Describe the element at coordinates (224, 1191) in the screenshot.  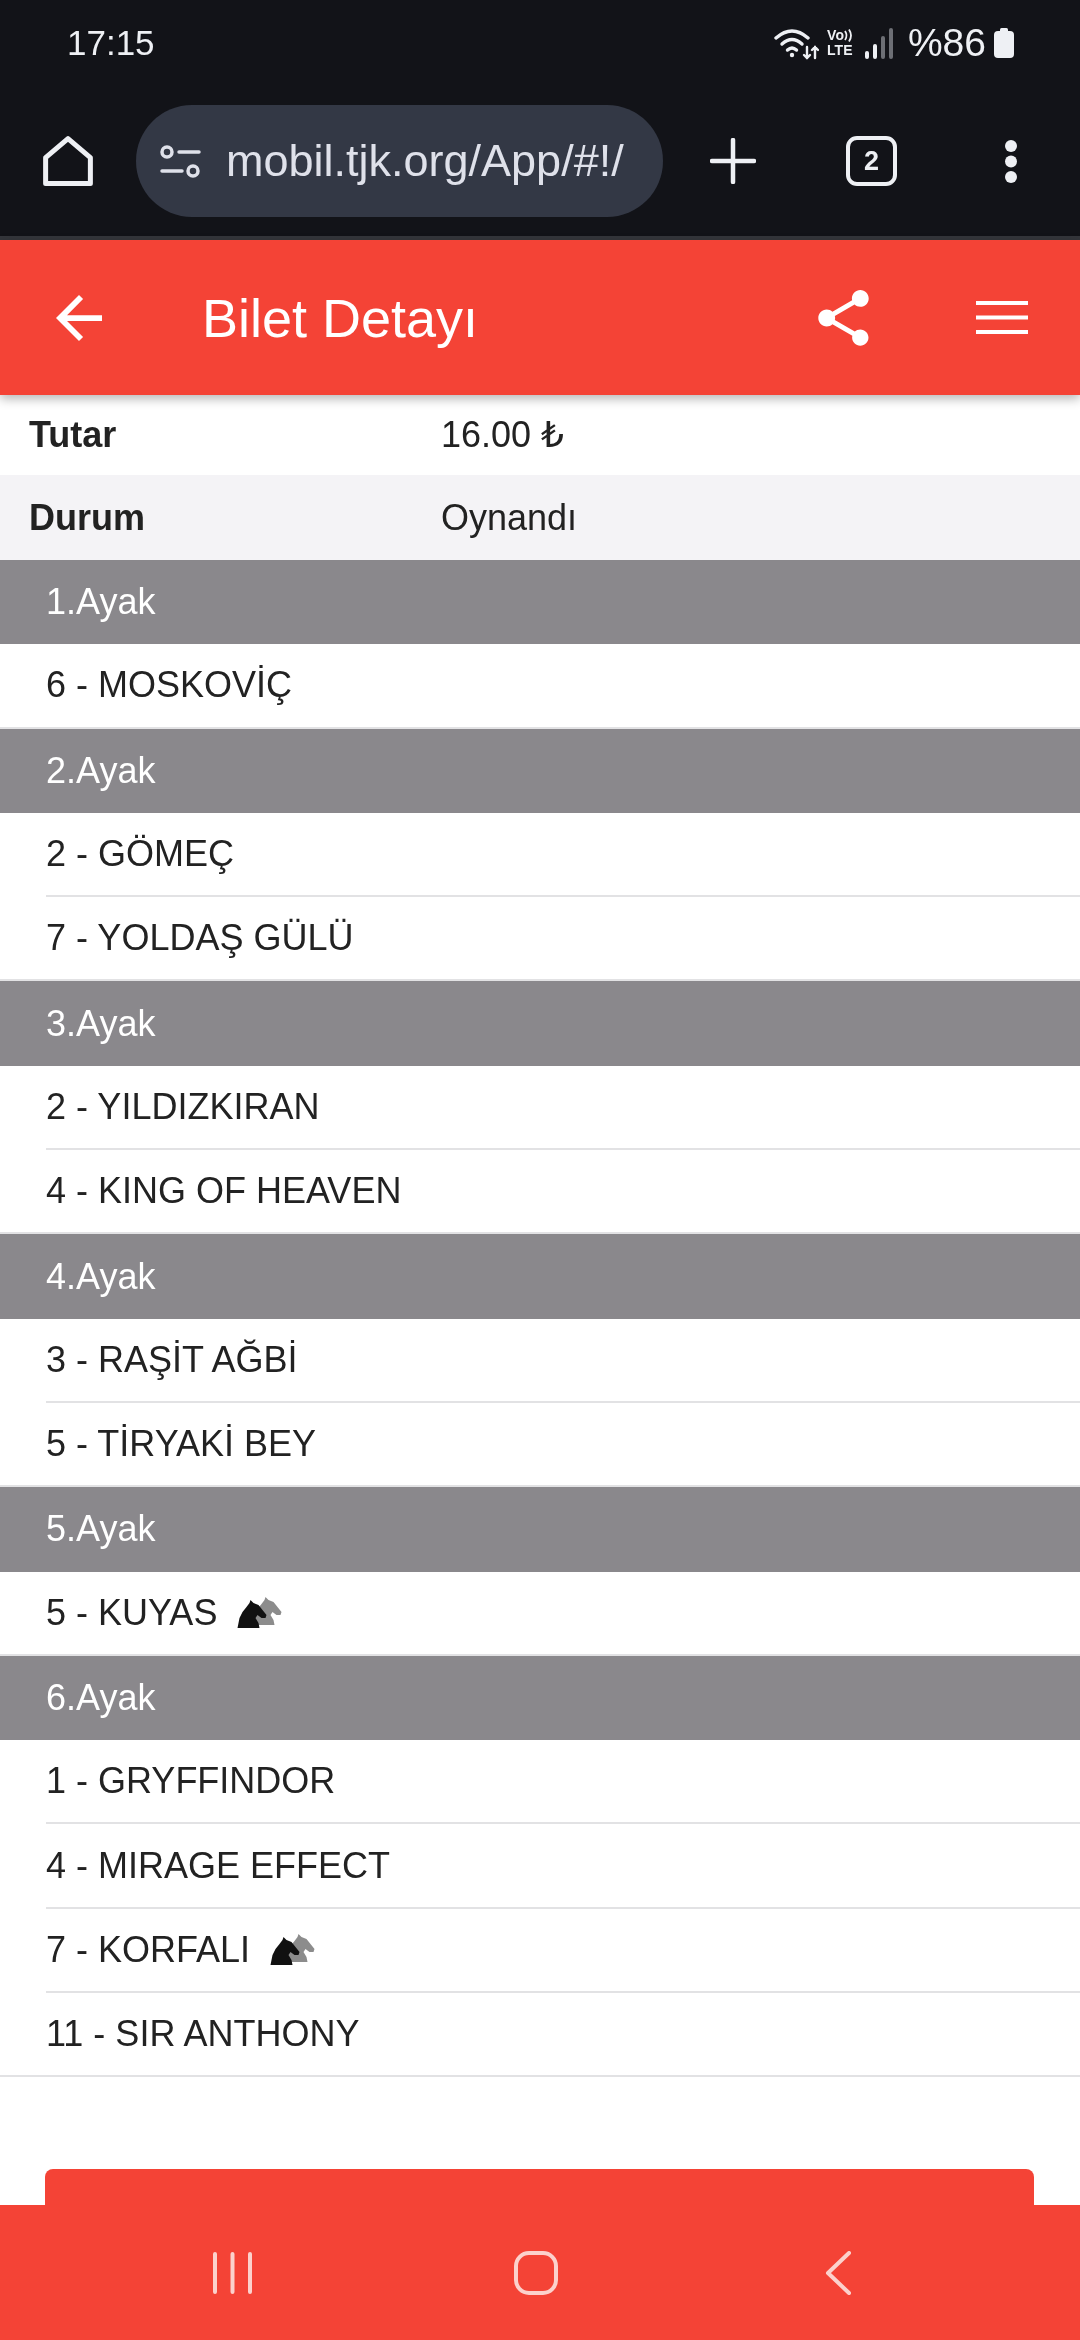
I see `horse-name: 4 - KING OF HEAVEN` at that location.